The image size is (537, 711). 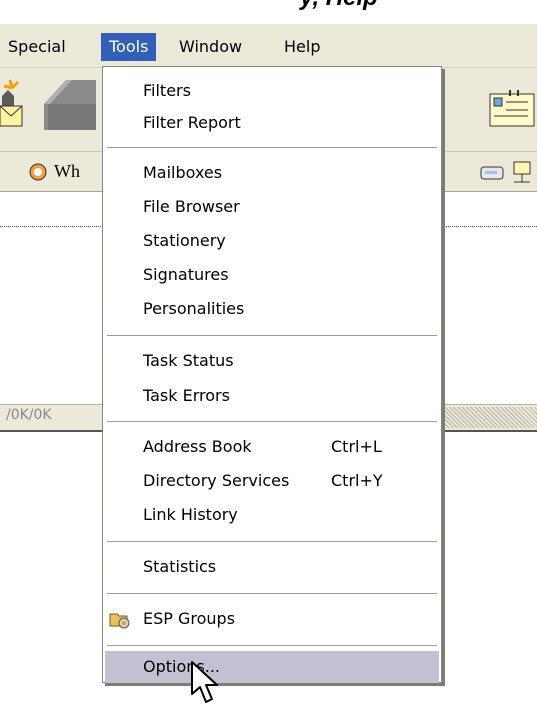 I want to click on menu-item-label: Filter Report, so click(x=192, y=122).